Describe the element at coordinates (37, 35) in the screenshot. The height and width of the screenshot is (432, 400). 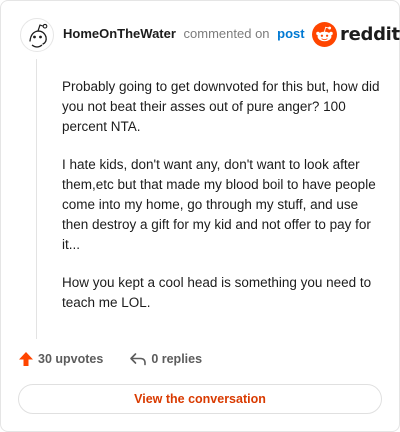
I see `snoo-avatar-icon` at that location.